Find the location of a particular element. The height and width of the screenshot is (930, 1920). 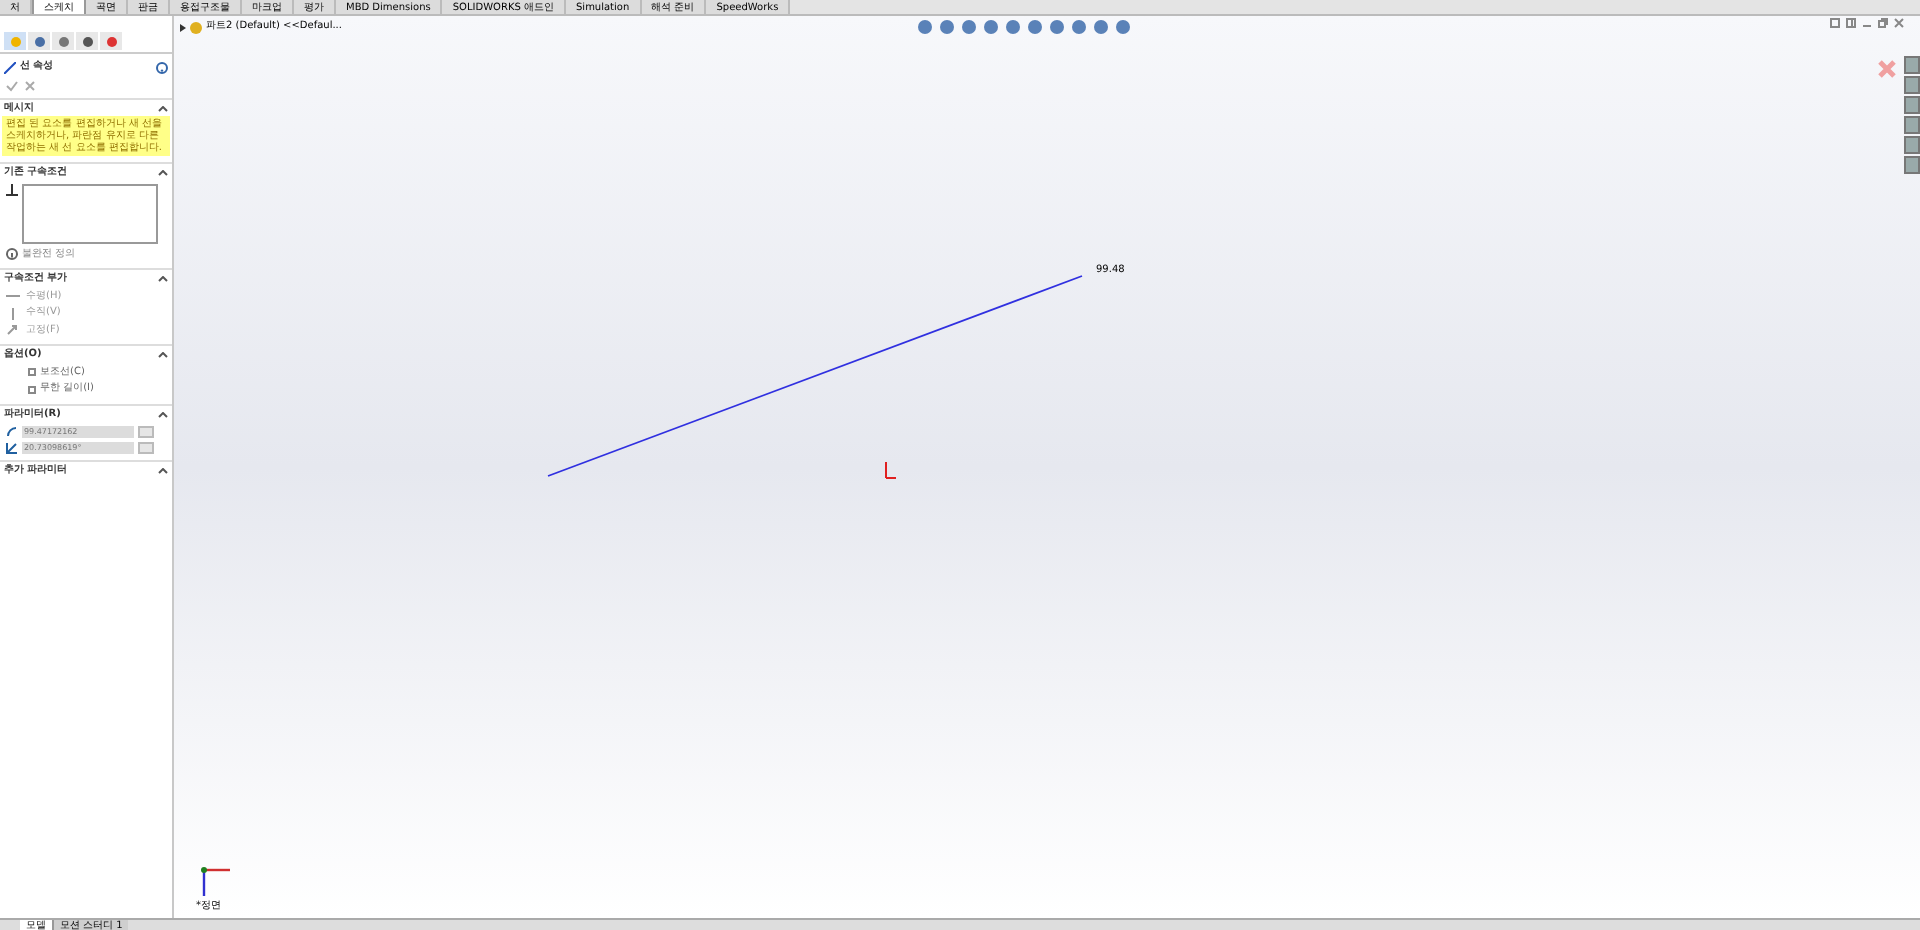

panel-button is located at coordinates (1851, 23).